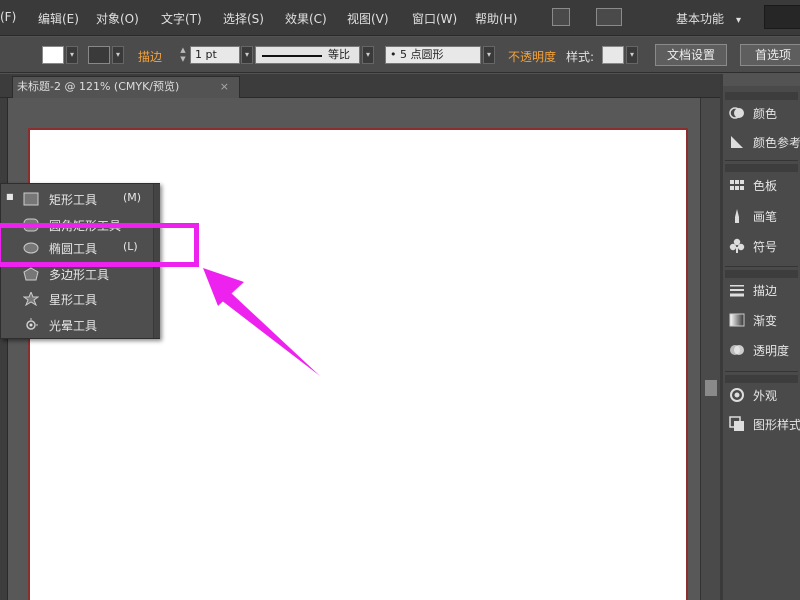  I want to click on annotation-arrow, so click(261, 322).